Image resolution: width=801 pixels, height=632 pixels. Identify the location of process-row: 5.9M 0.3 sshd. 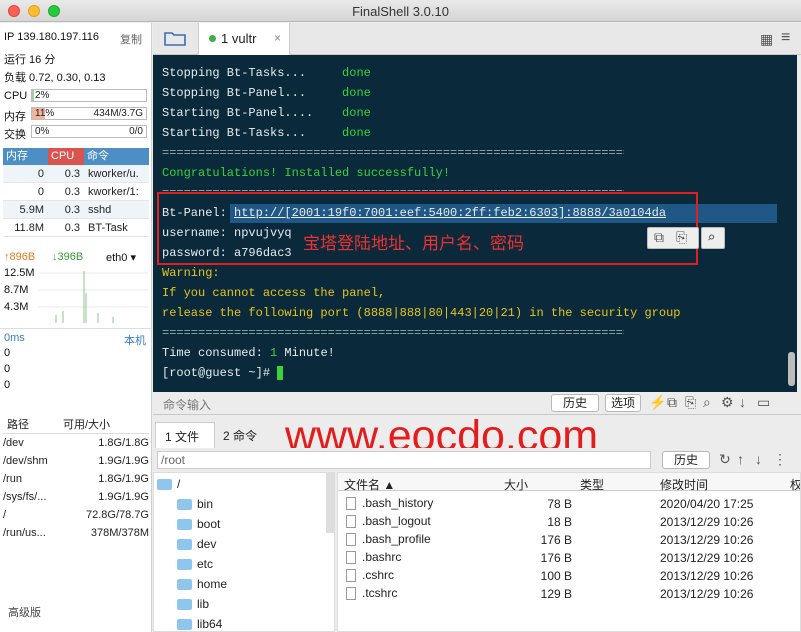
(76, 210).